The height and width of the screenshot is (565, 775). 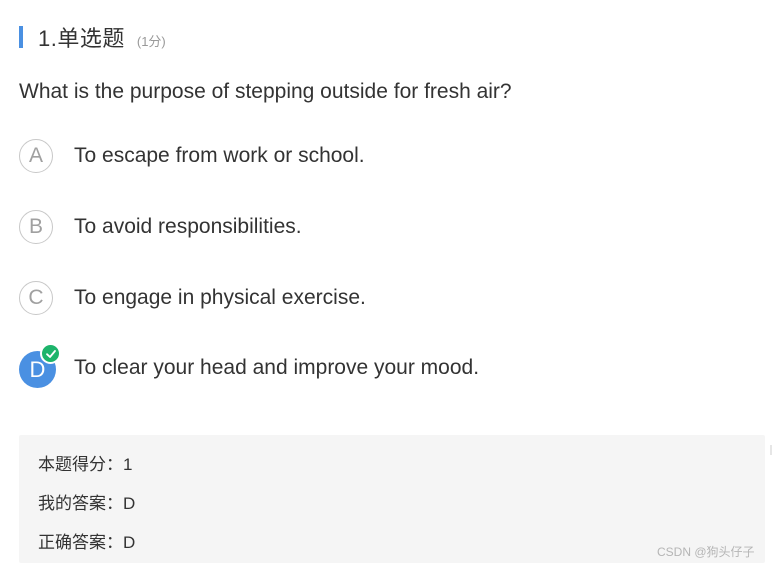 I want to click on option-c: C To engage in physical exercise., so click(x=369, y=301).